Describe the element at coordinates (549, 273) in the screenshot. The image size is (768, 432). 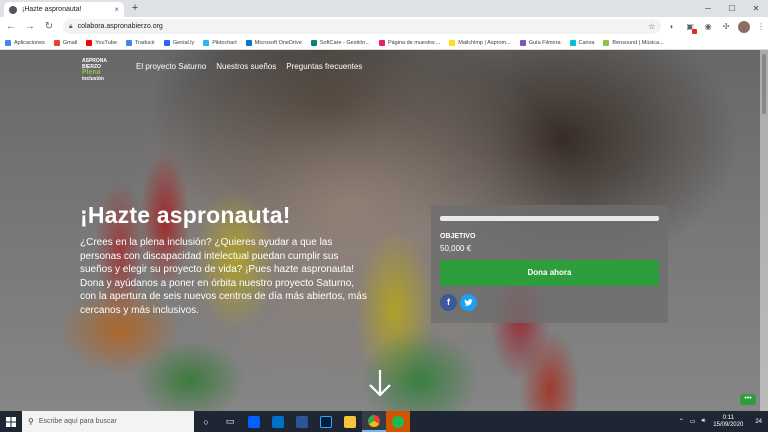
I see `donate-button: Dona ahora` at that location.